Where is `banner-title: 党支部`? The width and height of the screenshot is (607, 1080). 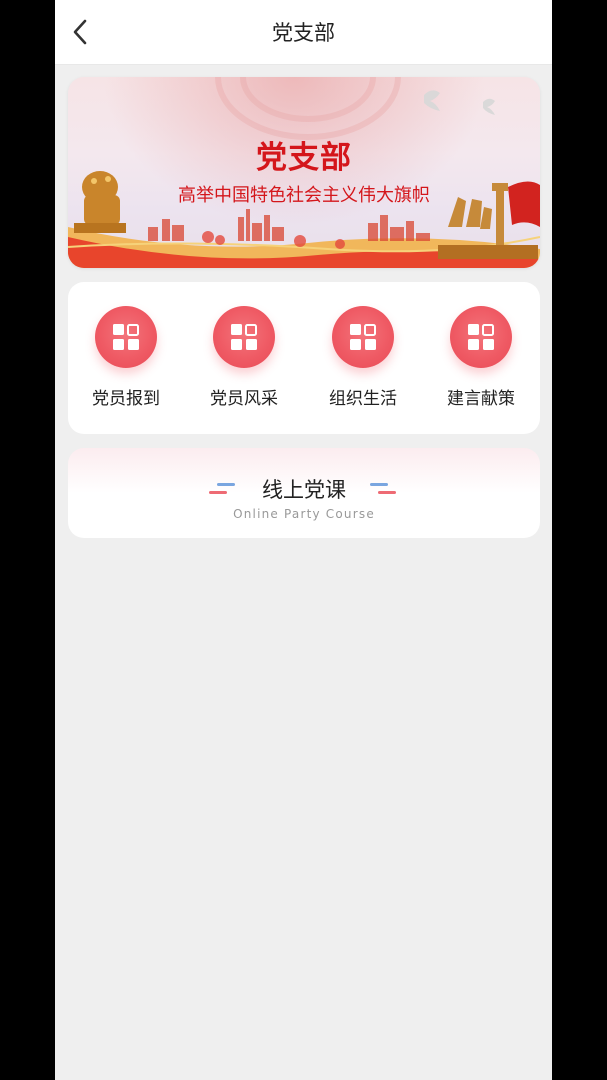 banner-title: 党支部 is located at coordinates (304, 158).